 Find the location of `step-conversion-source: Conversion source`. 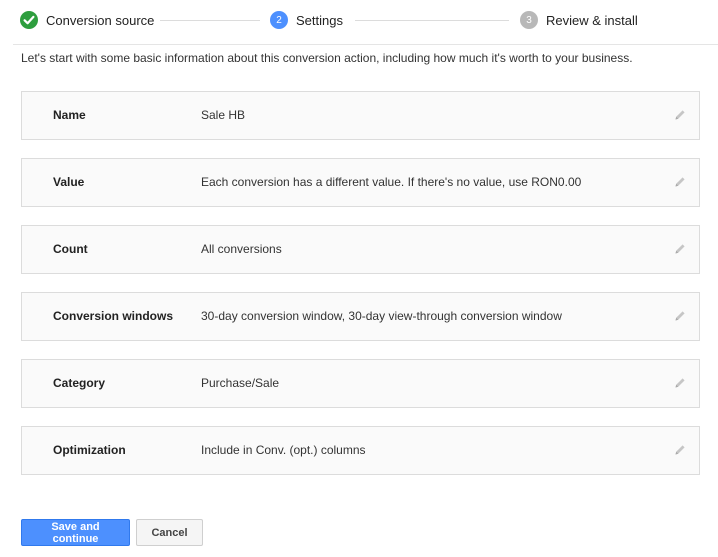

step-conversion-source: Conversion source is located at coordinates (87, 20).